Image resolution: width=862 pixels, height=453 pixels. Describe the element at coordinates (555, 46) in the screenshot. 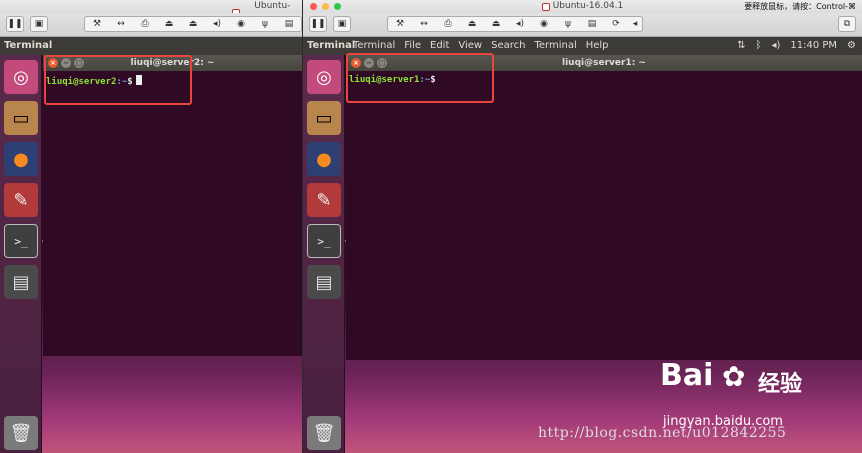

I see `menu-terminal-2: Terminal` at that location.